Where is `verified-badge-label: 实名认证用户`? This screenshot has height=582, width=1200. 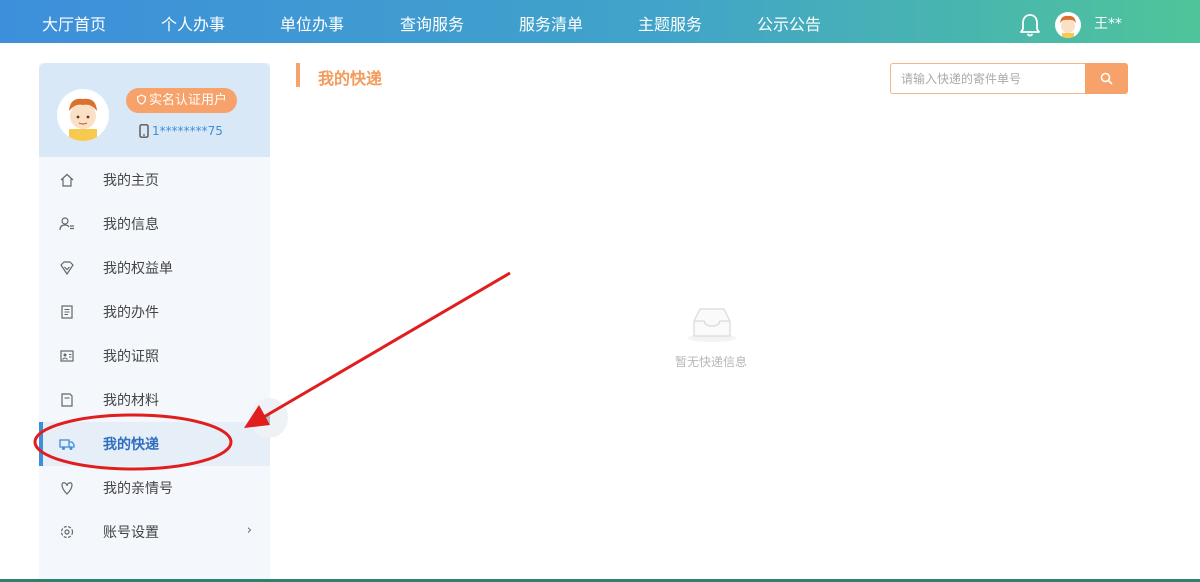 verified-badge-label: 实名认证用户 is located at coordinates (188, 100).